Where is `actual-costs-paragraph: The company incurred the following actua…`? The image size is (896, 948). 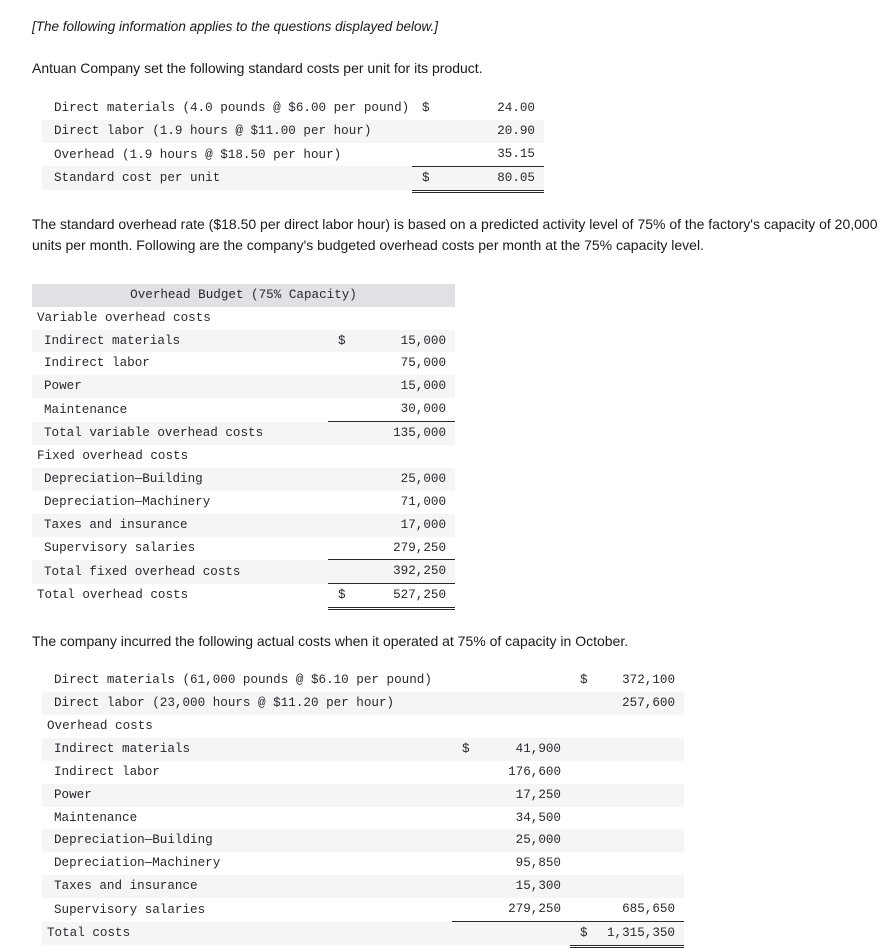
actual-costs-paragraph: The company incurred the following actua… is located at coordinates (330, 641).